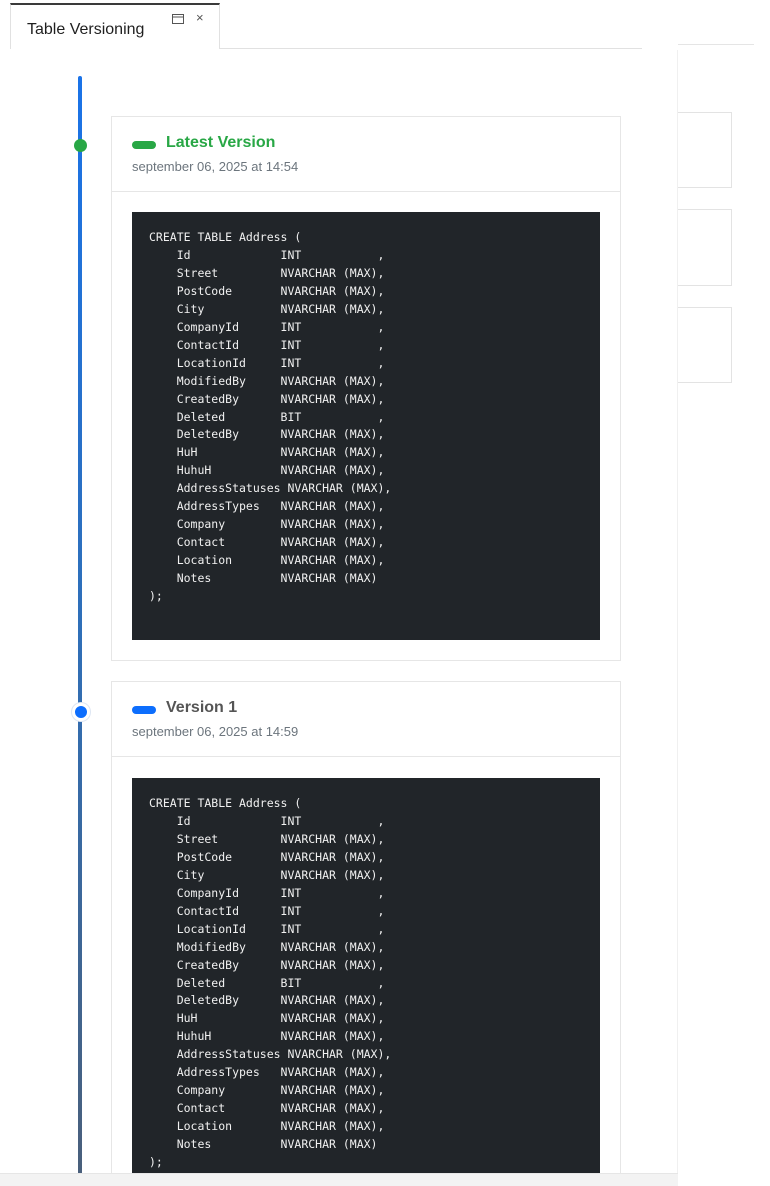 This screenshot has width=770, height=1186. Describe the element at coordinates (202, 707) in the screenshot. I see `version-title: Version 1` at that location.